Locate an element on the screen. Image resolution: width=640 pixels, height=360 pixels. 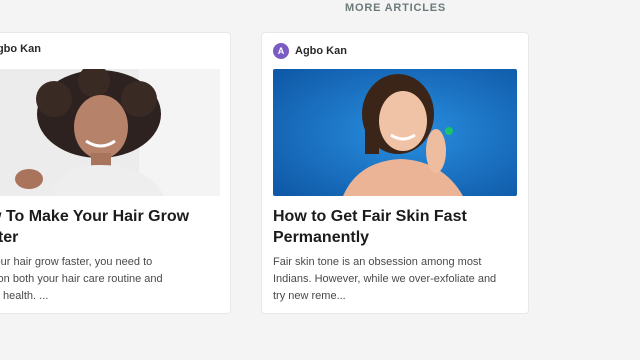
woman-curly-hair-photo is located at coordinates (110, 132).